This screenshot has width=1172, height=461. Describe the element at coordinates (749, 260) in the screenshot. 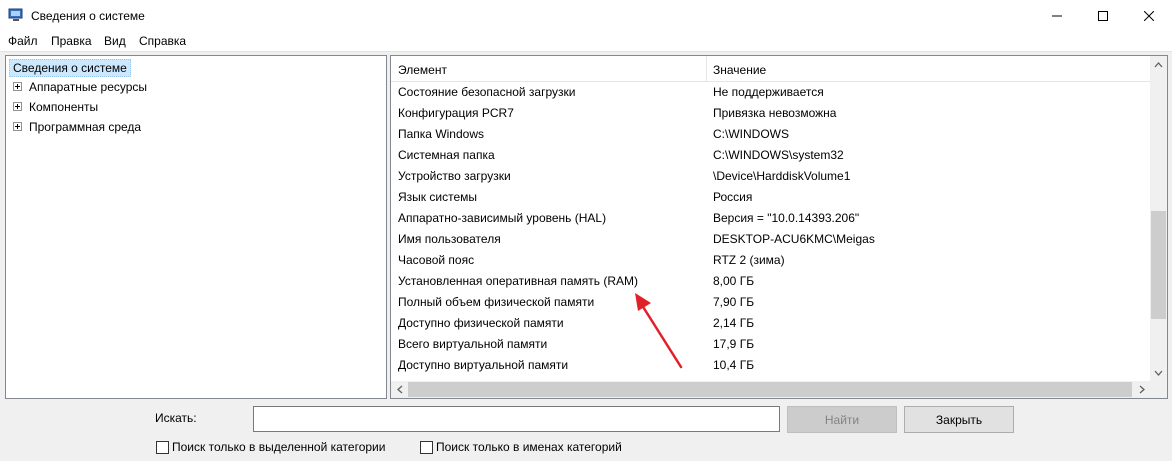

I see `row-value: RTZ 2 (зима)` at that location.